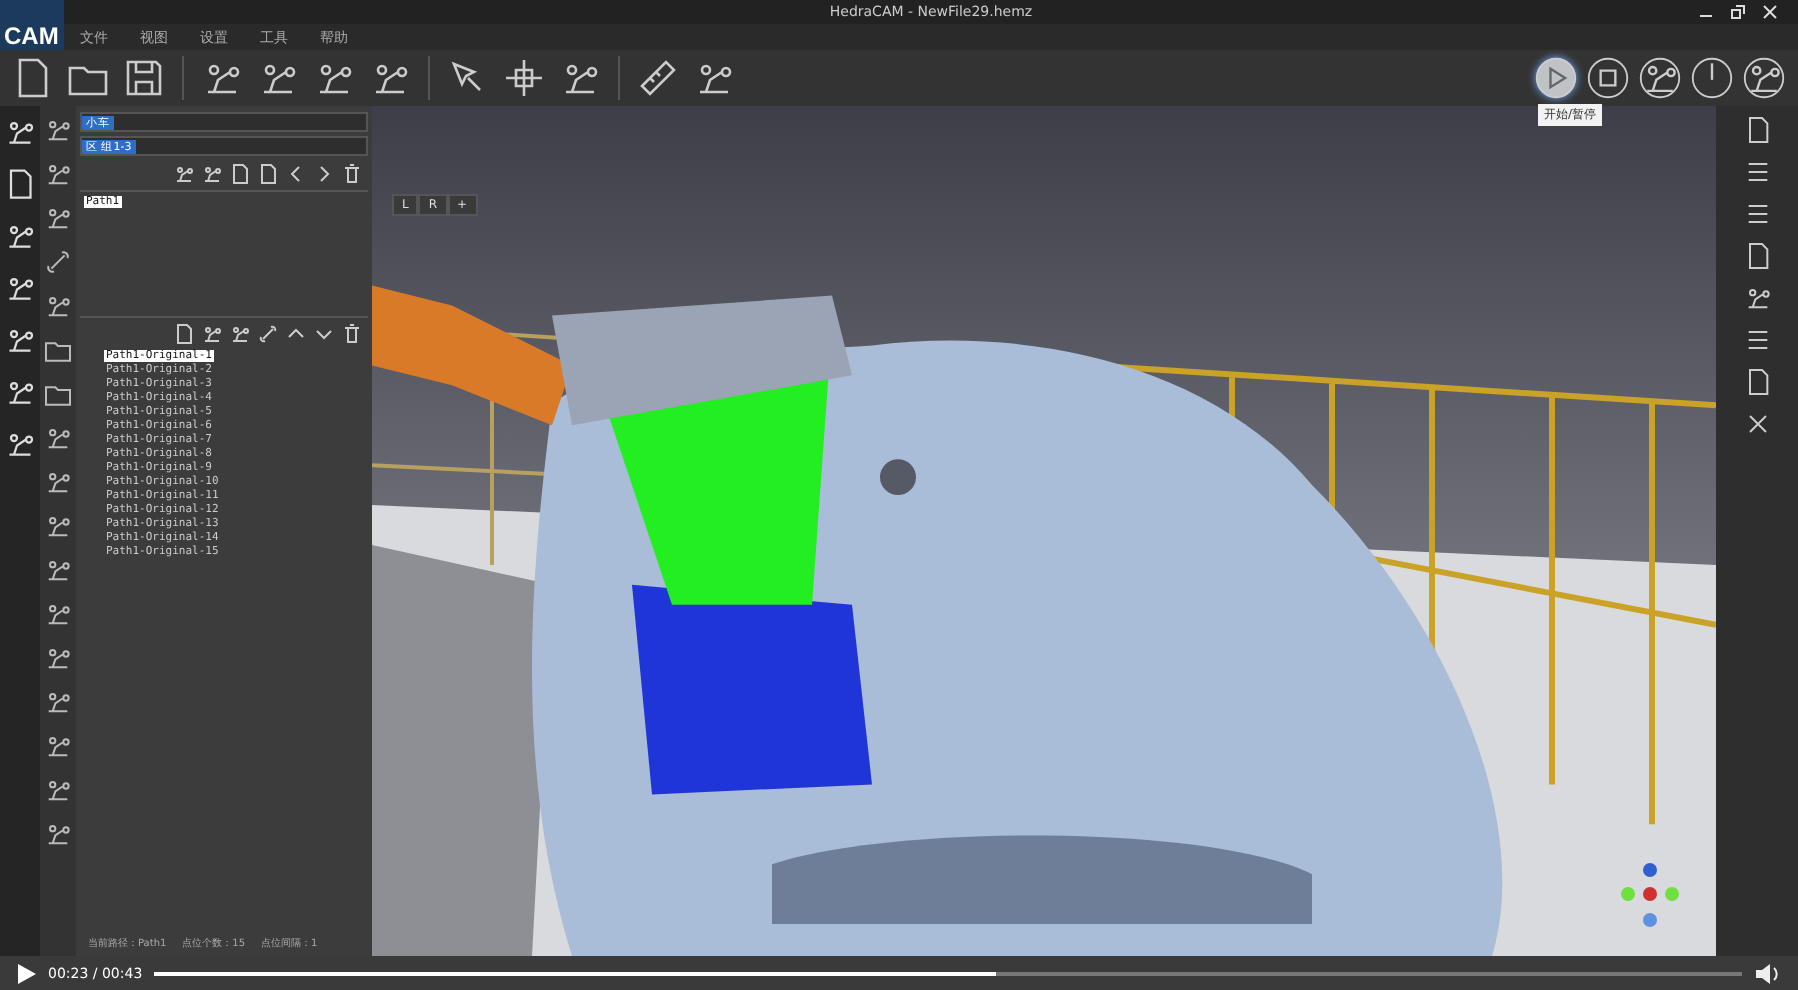 The image size is (1798, 990). What do you see at coordinates (1770, 12) in the screenshot?
I see `close-icon` at bounding box center [1770, 12].